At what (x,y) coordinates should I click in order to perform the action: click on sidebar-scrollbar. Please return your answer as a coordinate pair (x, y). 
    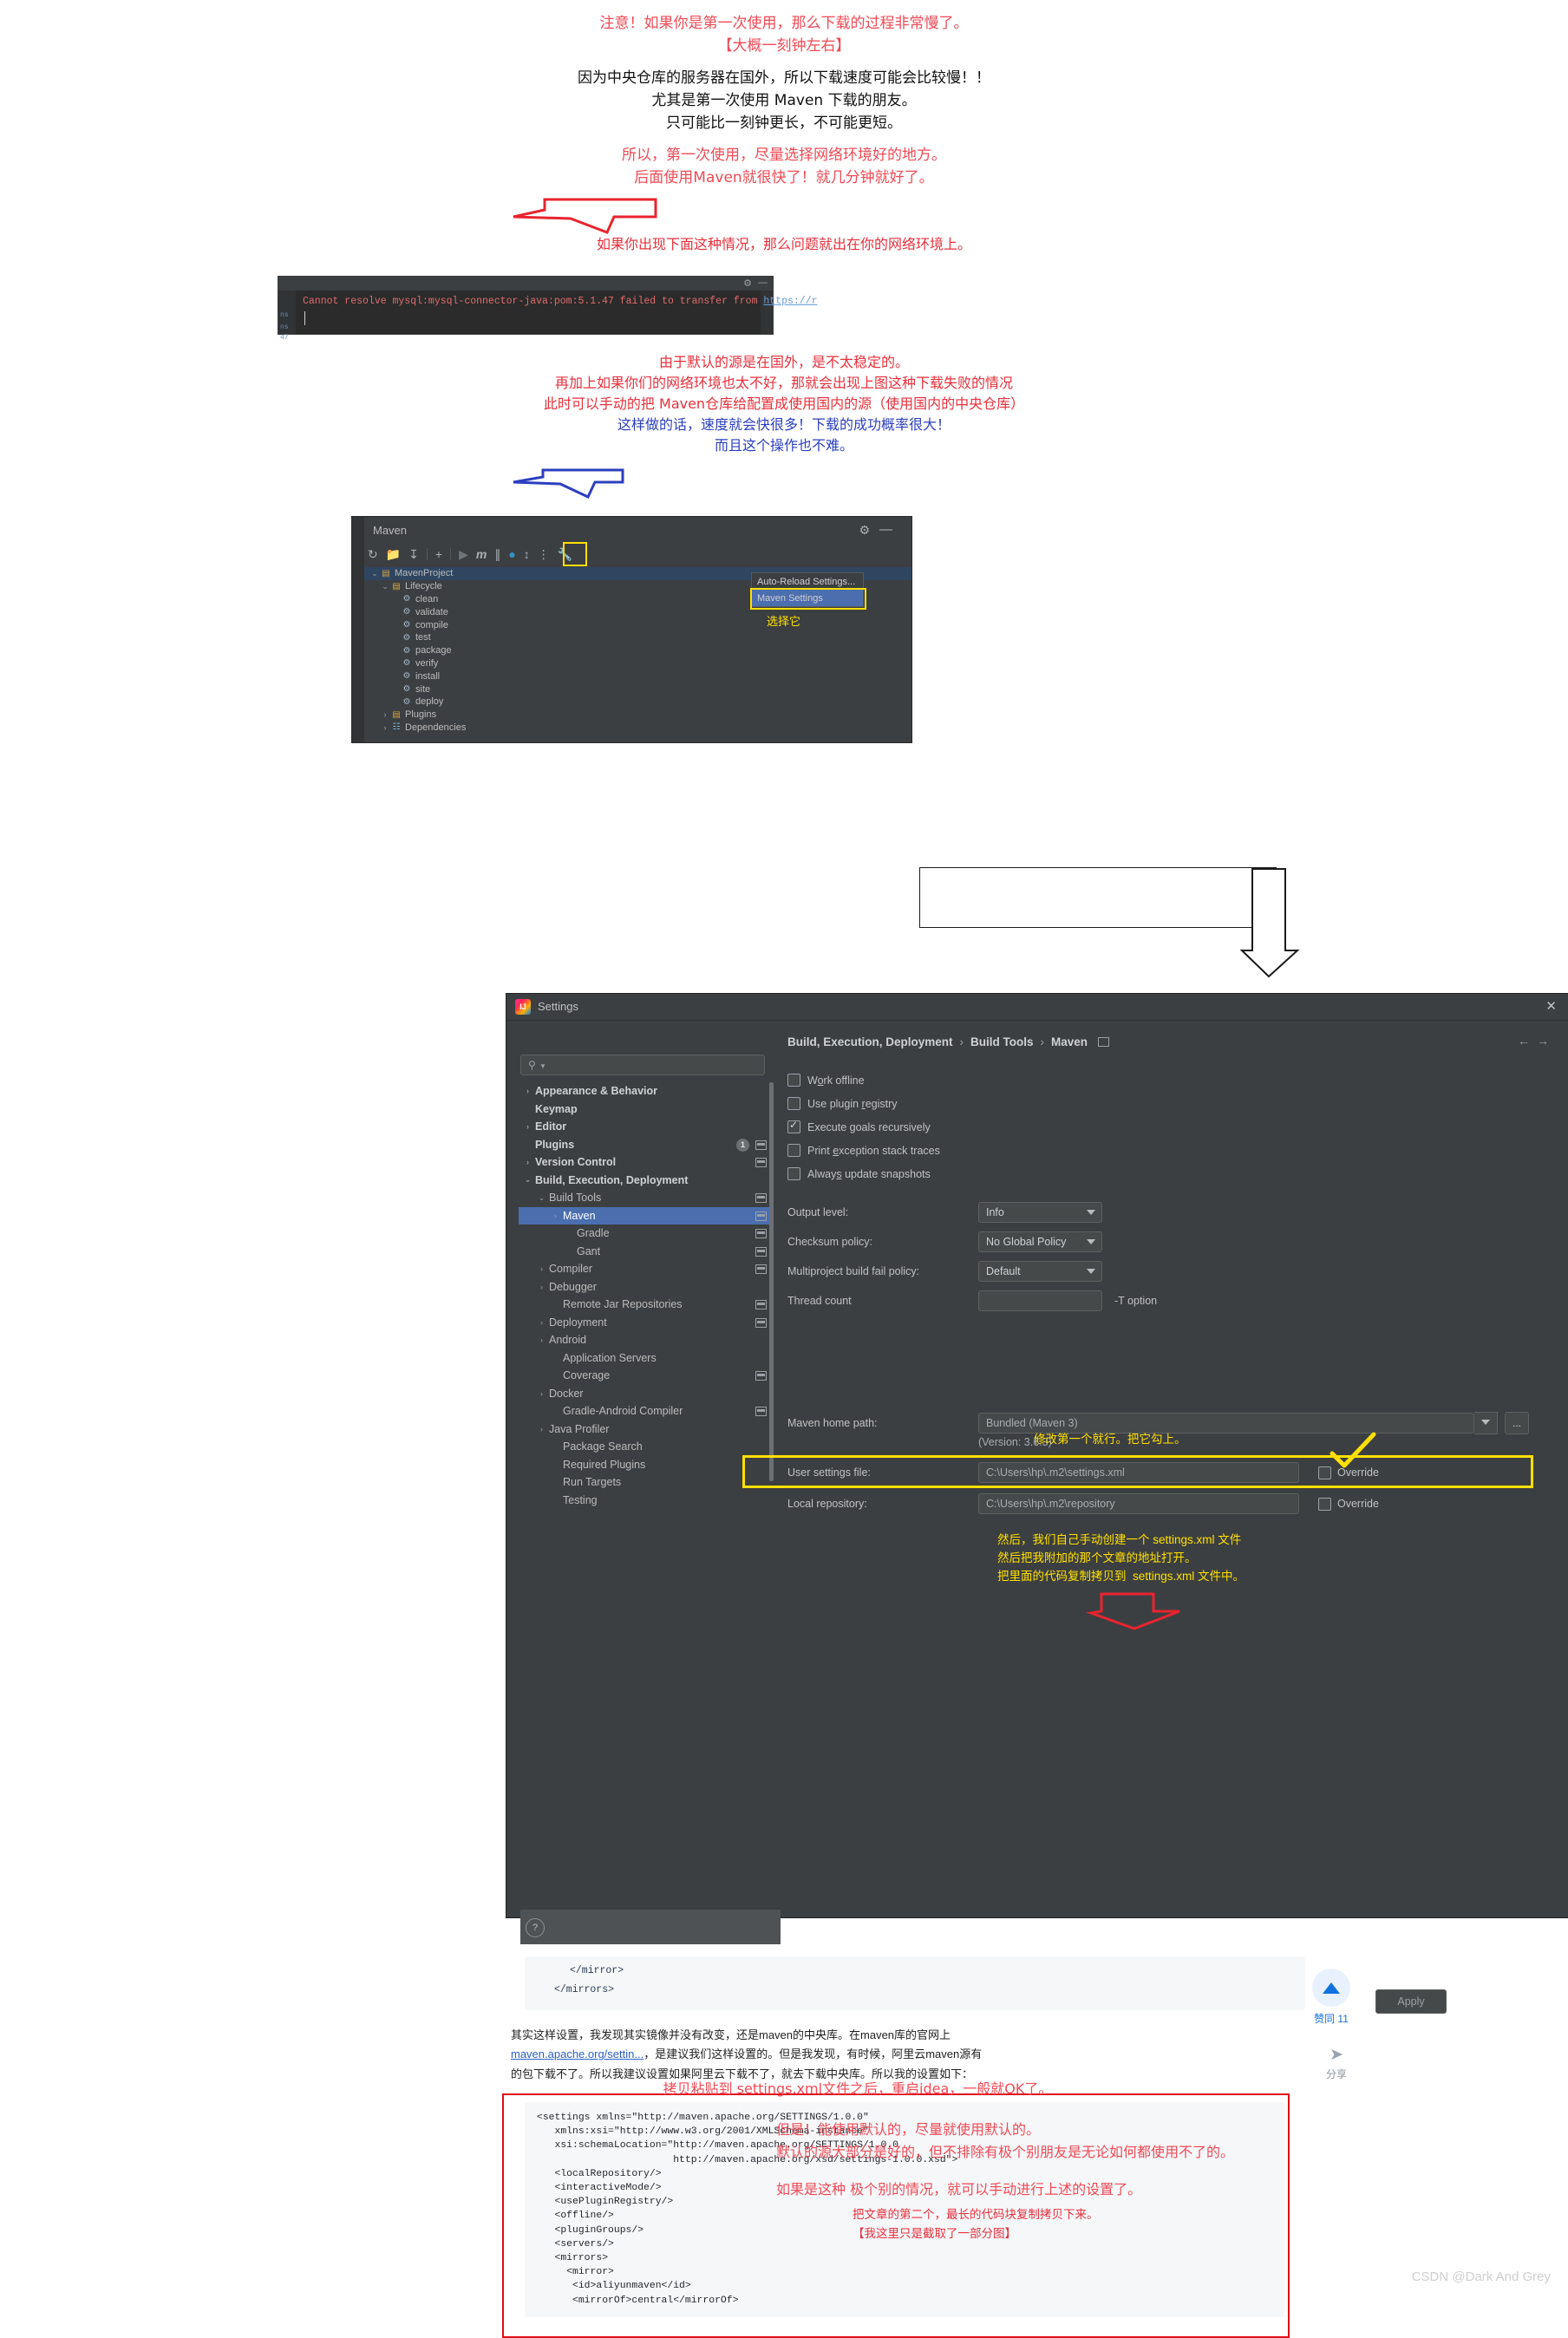
    Looking at the image, I should click on (771, 1281).